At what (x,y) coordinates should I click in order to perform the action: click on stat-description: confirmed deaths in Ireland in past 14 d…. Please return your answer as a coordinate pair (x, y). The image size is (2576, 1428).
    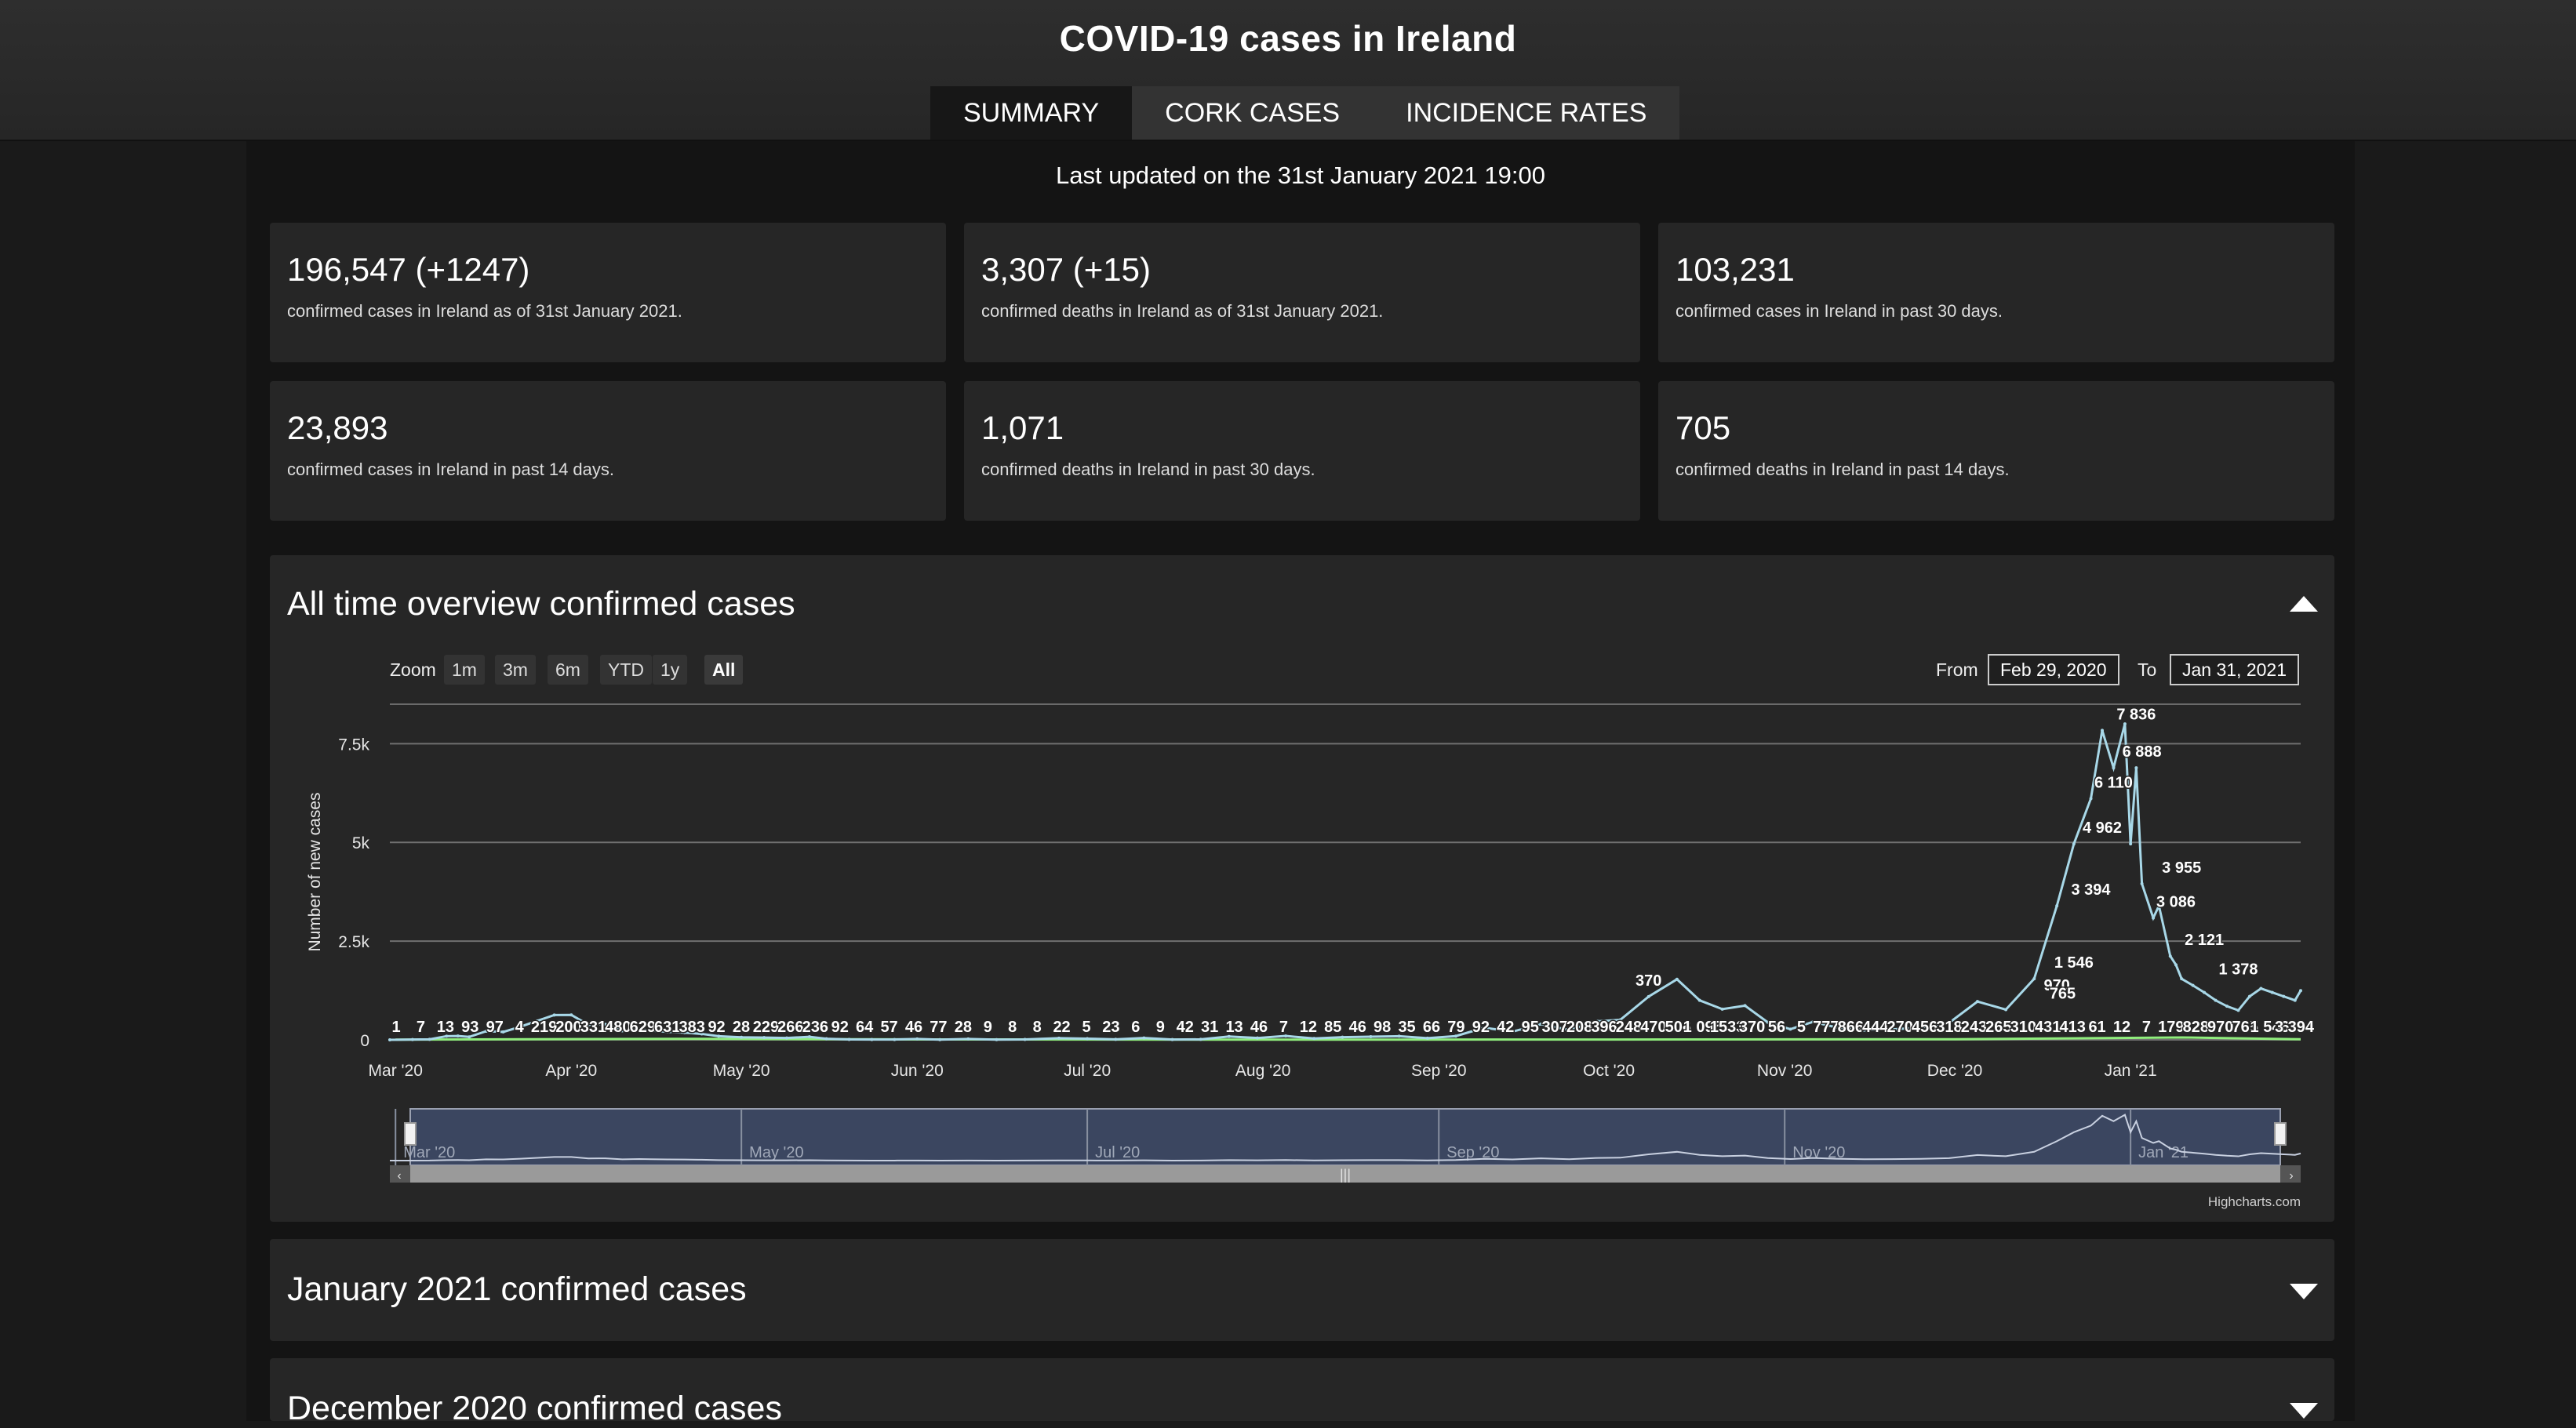
    Looking at the image, I should click on (1842, 469).